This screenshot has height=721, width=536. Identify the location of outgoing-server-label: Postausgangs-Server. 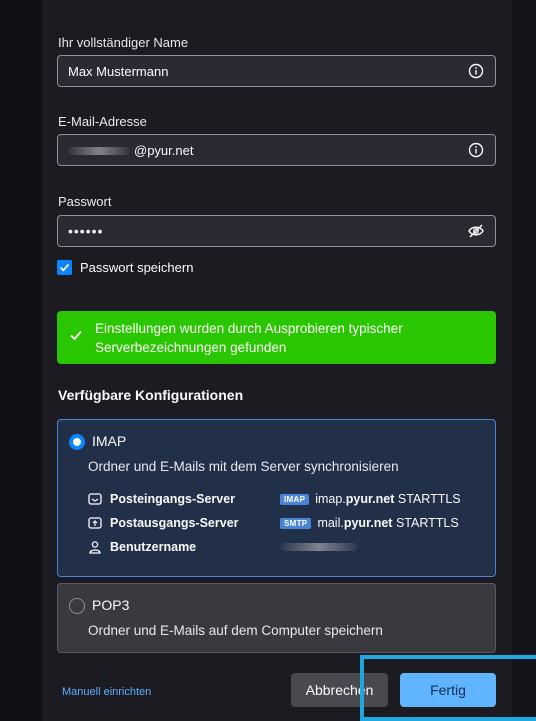
(174, 523).